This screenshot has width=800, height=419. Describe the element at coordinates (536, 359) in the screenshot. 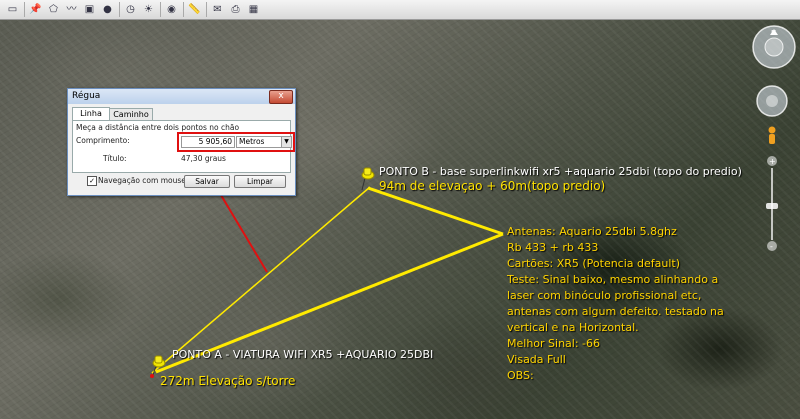

I see `note-line-of-sight: Visada Full` at that location.